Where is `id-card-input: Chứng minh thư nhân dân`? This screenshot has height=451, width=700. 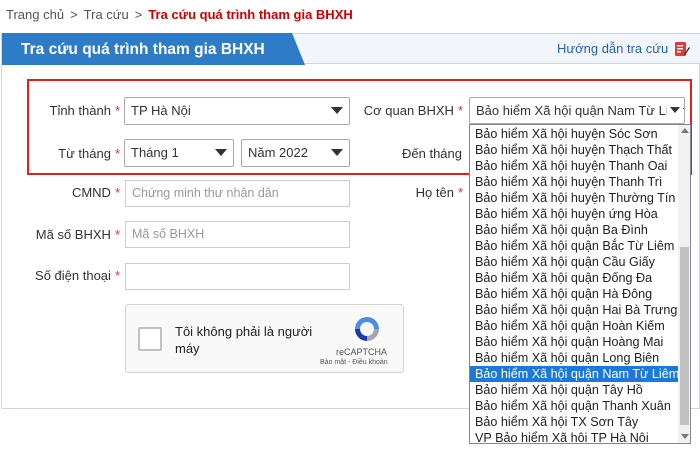
id-card-input: Chứng minh thư nhân dân is located at coordinates (237, 193).